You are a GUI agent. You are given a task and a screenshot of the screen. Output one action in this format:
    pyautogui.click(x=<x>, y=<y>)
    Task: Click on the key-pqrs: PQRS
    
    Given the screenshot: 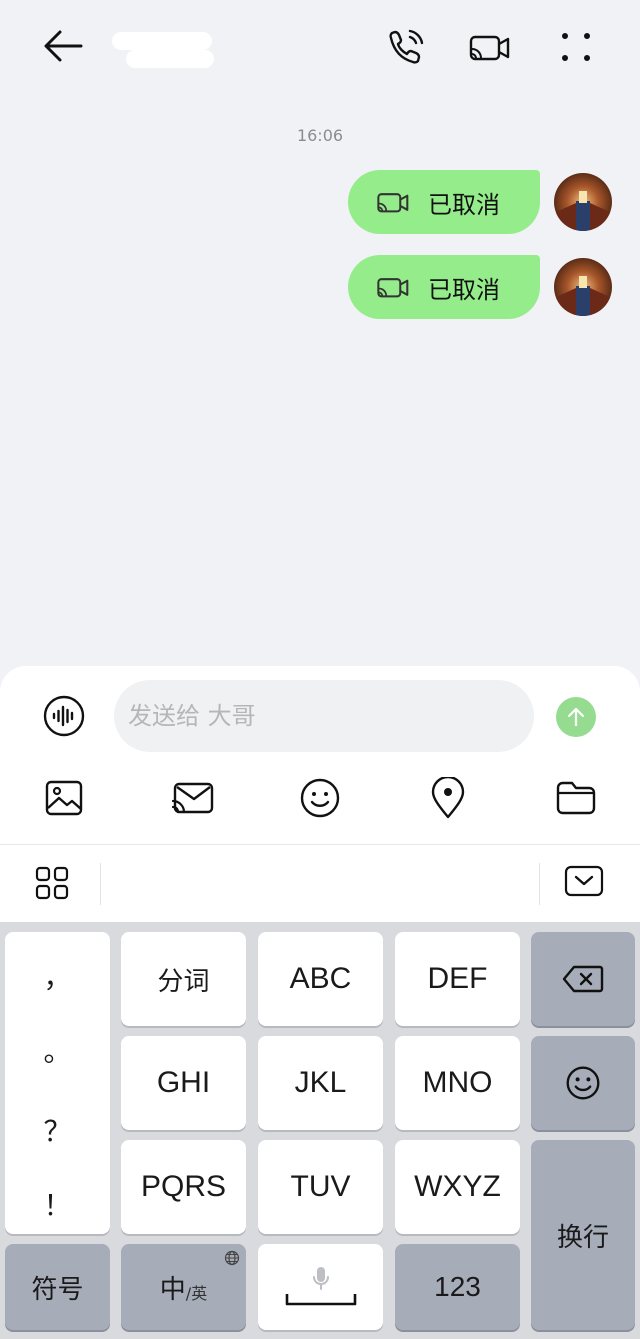 What is the action you would take?
    pyautogui.click(x=183, y=1187)
    